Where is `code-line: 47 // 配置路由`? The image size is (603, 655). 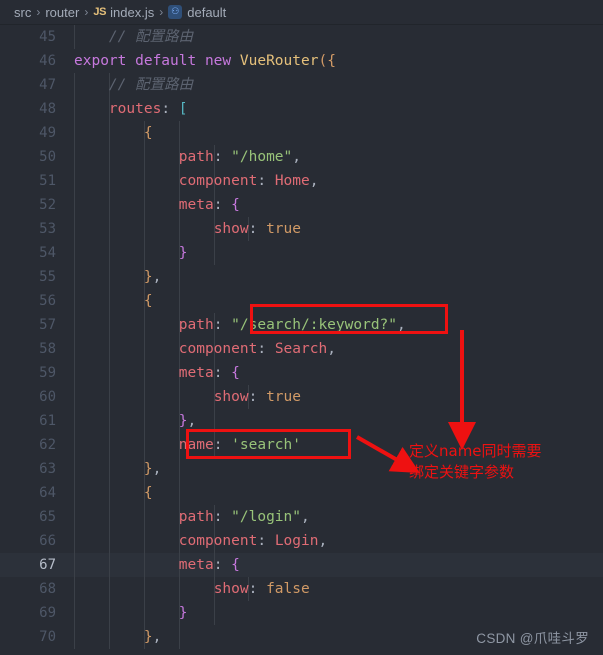
code-line: 47 // 配置路由 is located at coordinates (301, 85).